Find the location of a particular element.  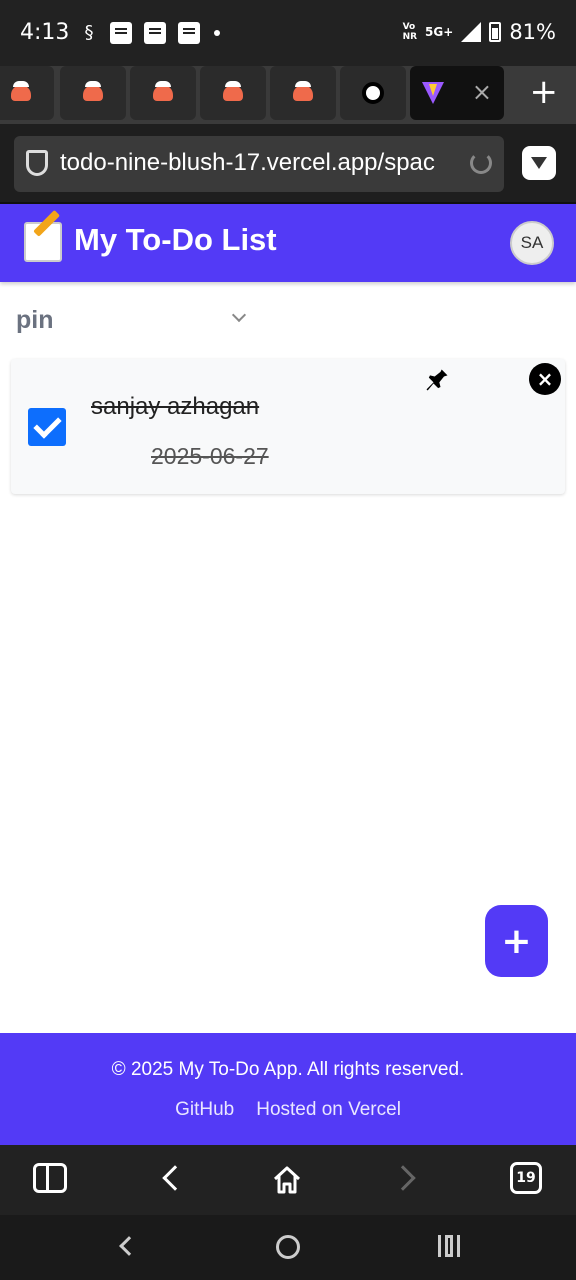

address-row: todo-nine-blush-17.vercel.app/spac is located at coordinates (288, 164).